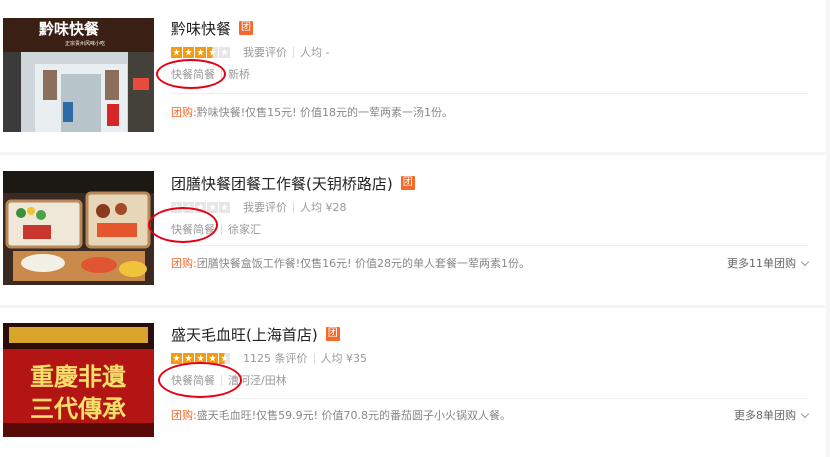 The image size is (830, 457). What do you see at coordinates (465, 415) in the screenshot?
I see `deal-text: 盛天毛血旺!仅售59.9元! 价值70.8元的番茄圆子小火锅双人餐。` at bounding box center [465, 415].